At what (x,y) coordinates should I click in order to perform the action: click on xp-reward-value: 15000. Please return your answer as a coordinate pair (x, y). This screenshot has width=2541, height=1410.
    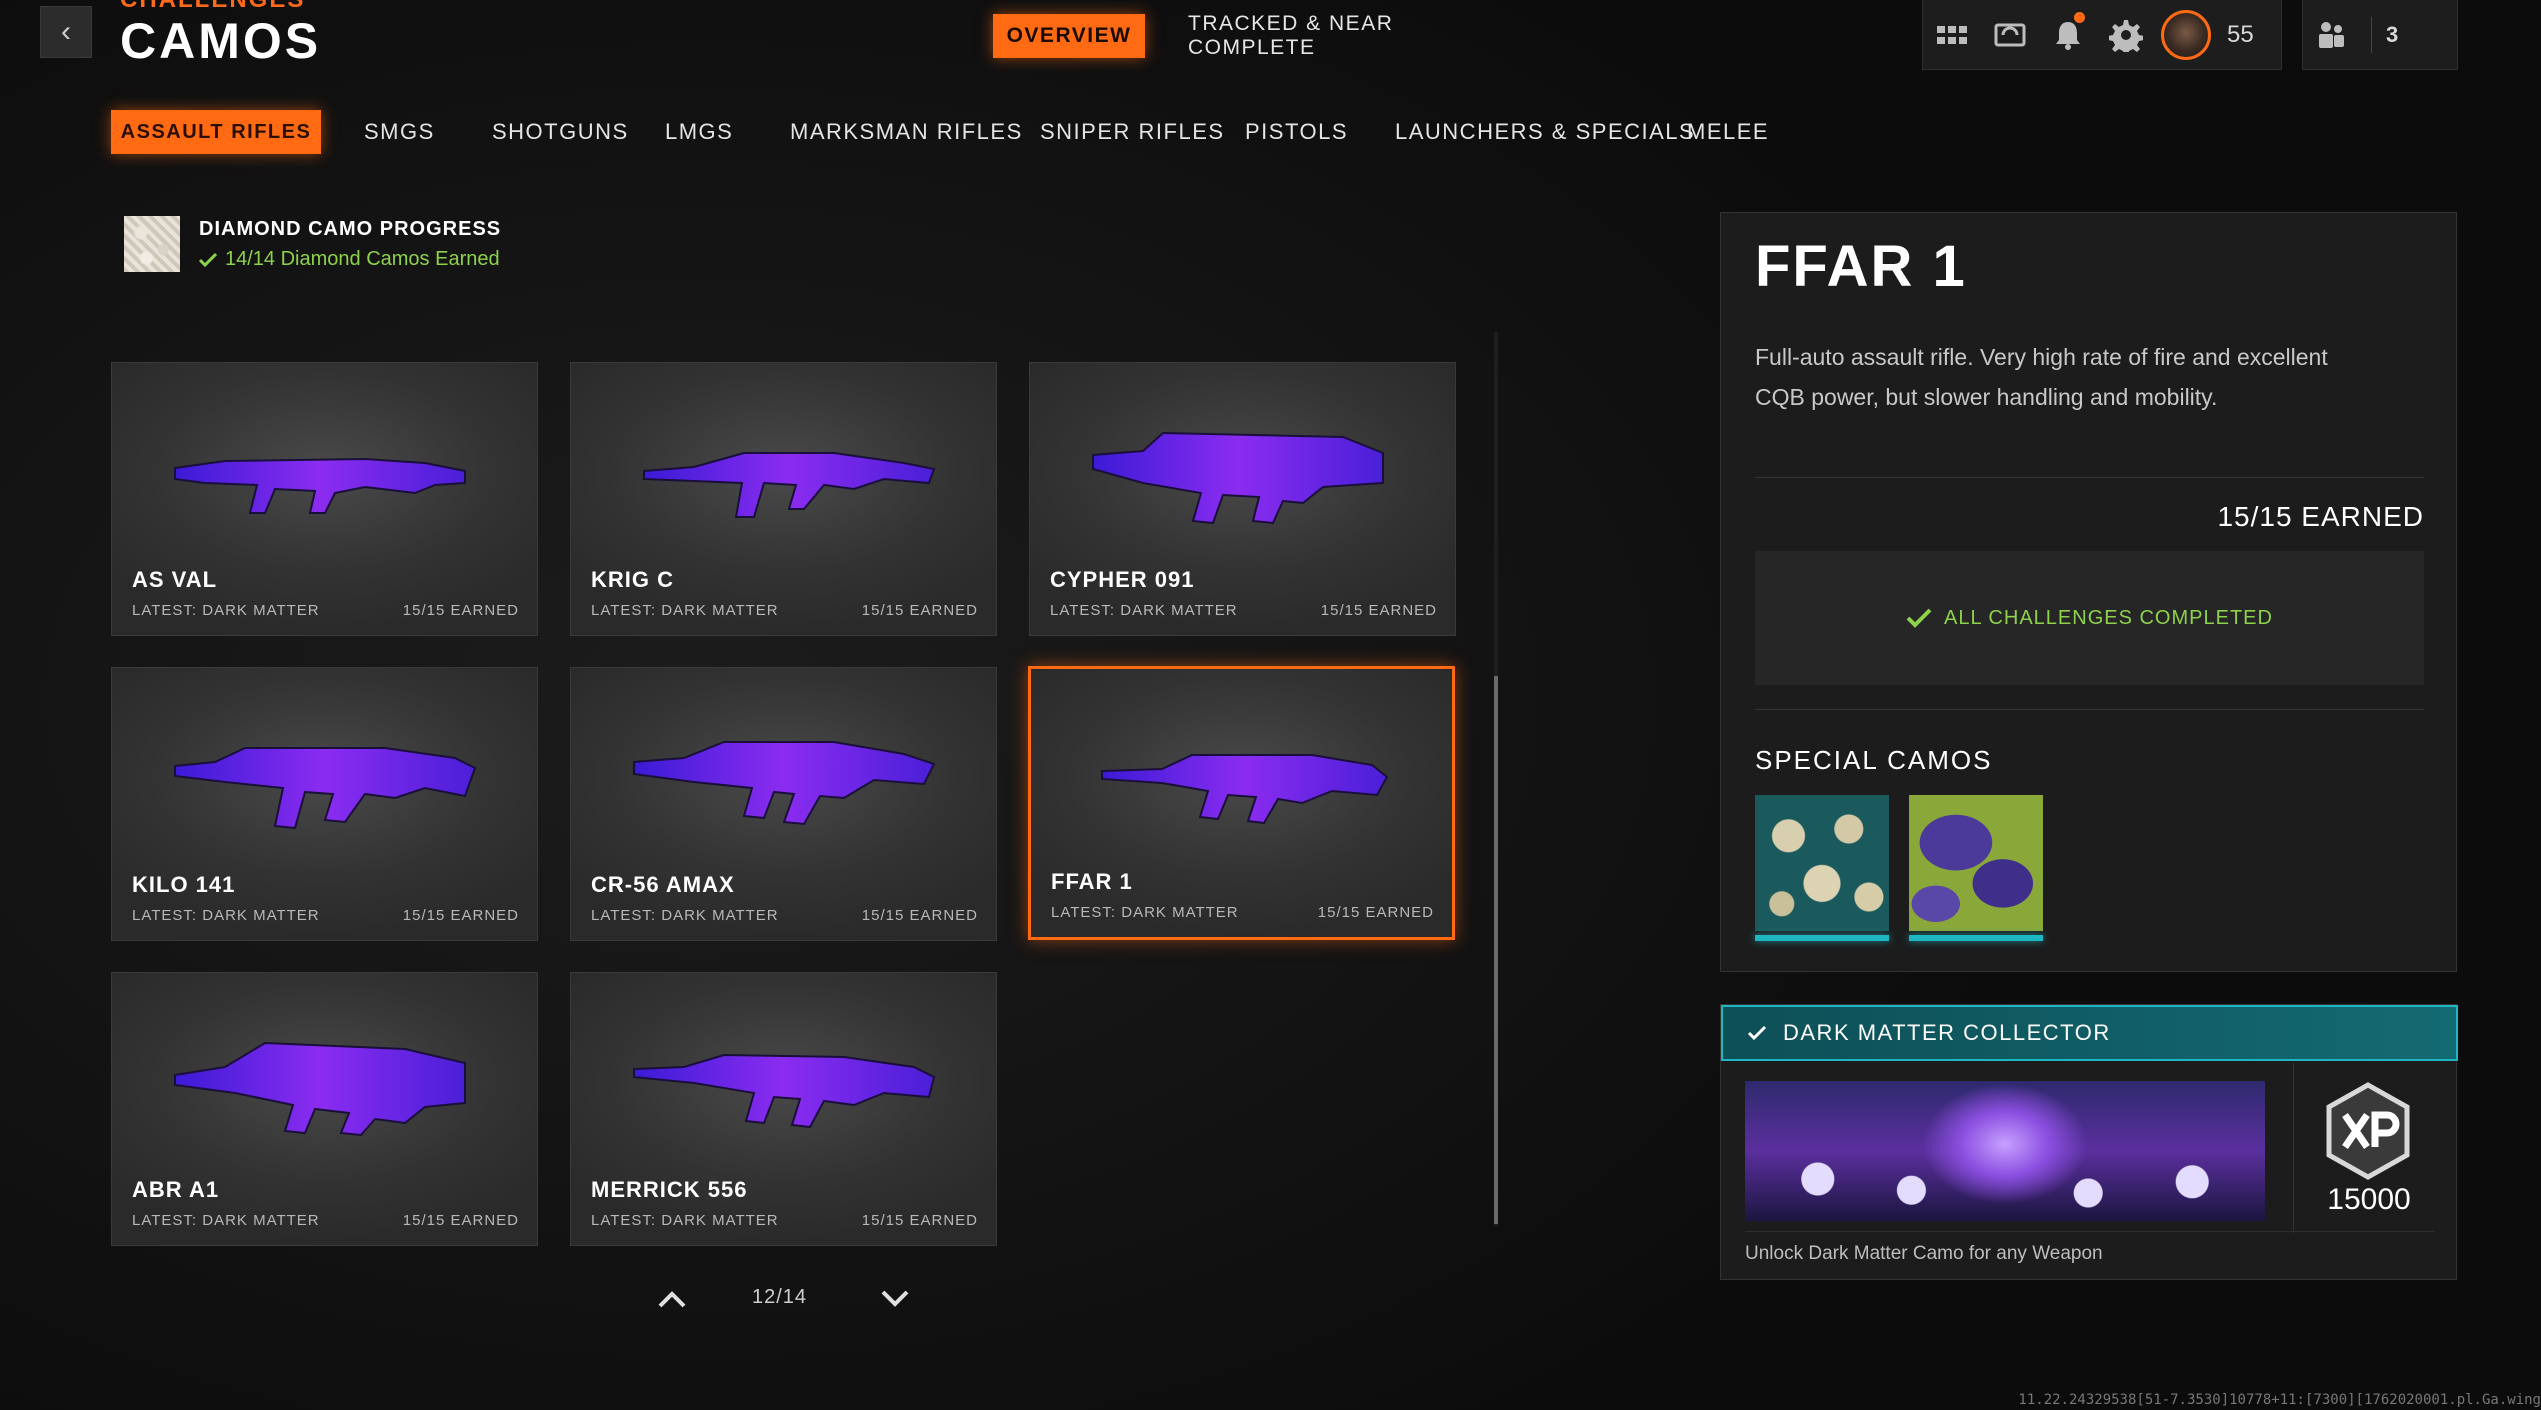
    Looking at the image, I should click on (2369, 1199).